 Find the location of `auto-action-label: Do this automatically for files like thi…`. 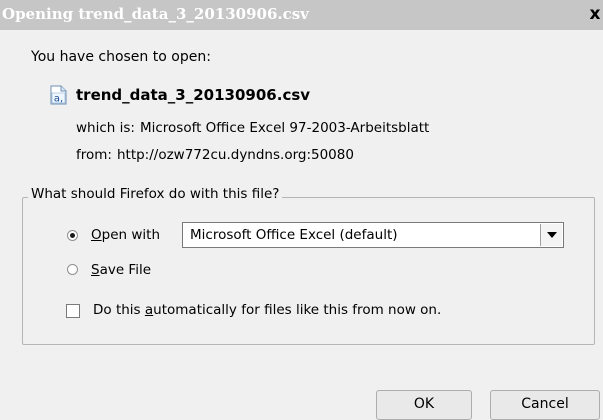

auto-action-label: Do this automatically for files like thi… is located at coordinates (267, 310).